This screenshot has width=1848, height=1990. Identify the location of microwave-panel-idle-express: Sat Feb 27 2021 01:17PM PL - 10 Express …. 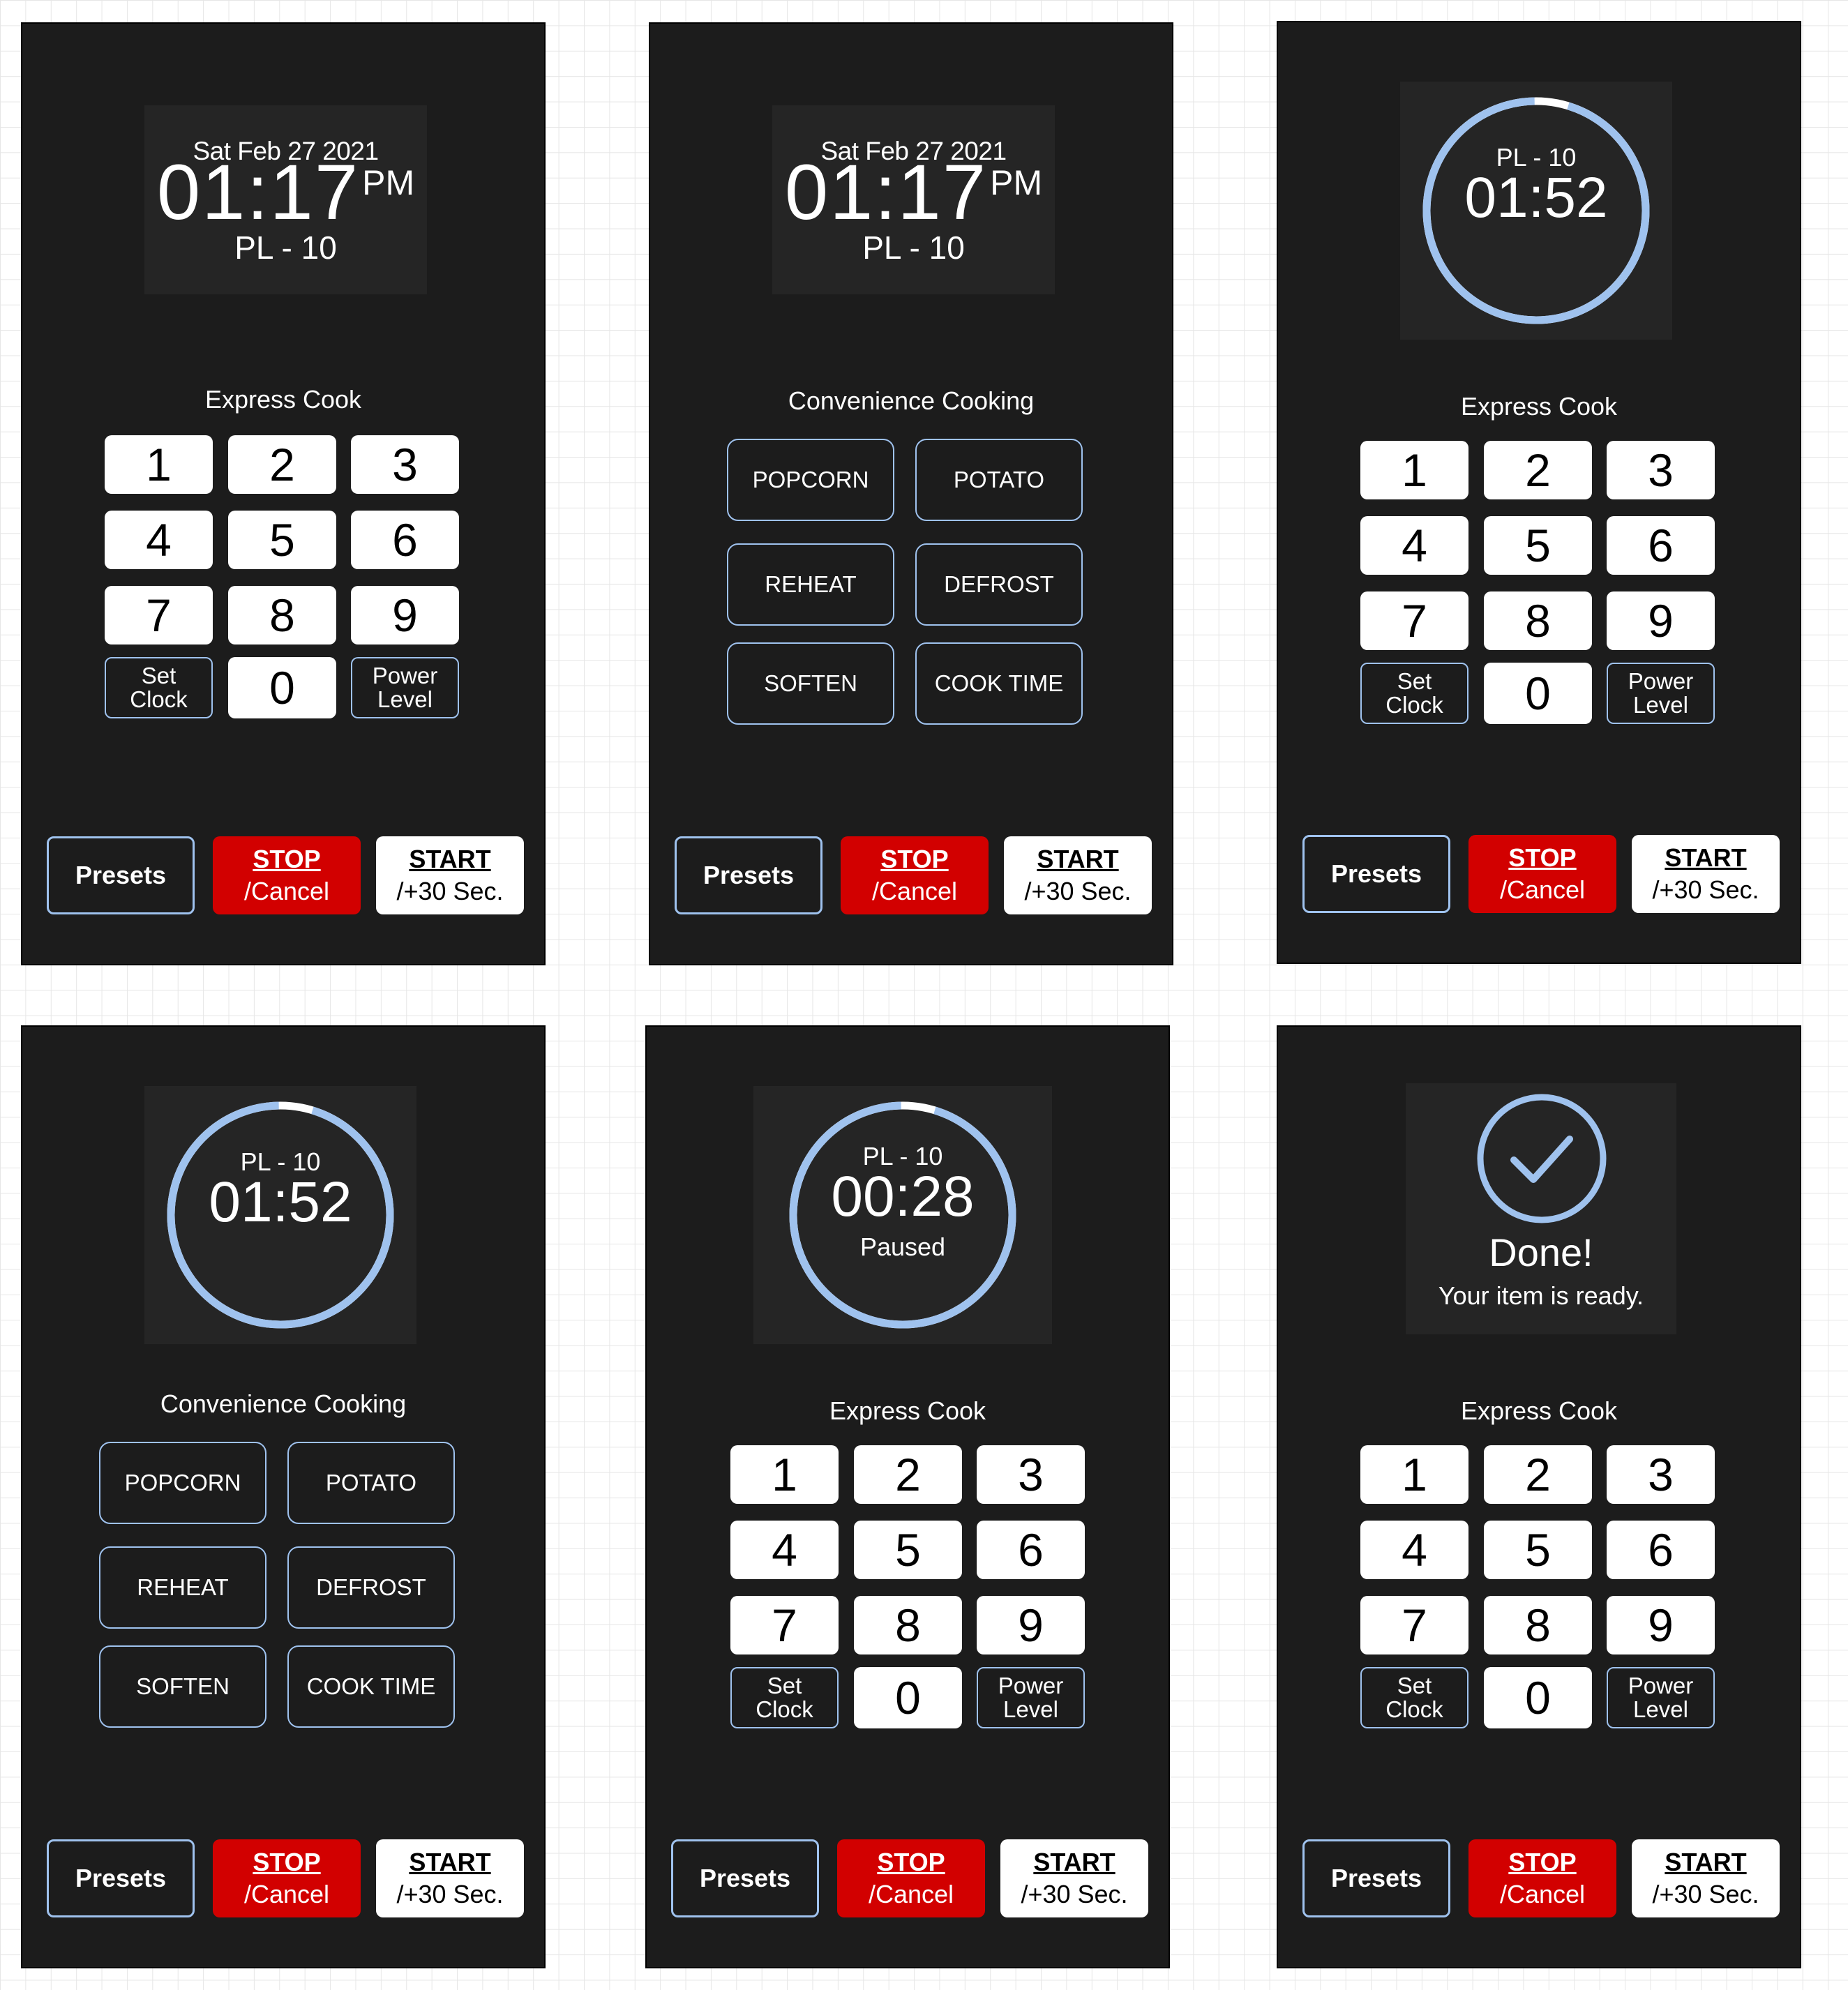
(283, 494).